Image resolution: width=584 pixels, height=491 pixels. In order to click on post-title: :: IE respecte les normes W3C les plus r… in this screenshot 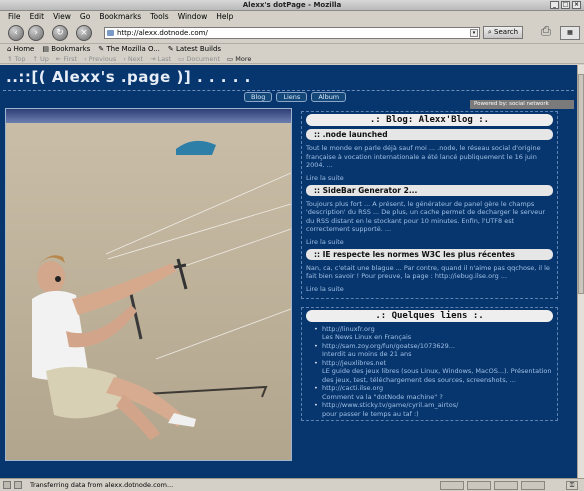, I will do `click(429, 254)`.